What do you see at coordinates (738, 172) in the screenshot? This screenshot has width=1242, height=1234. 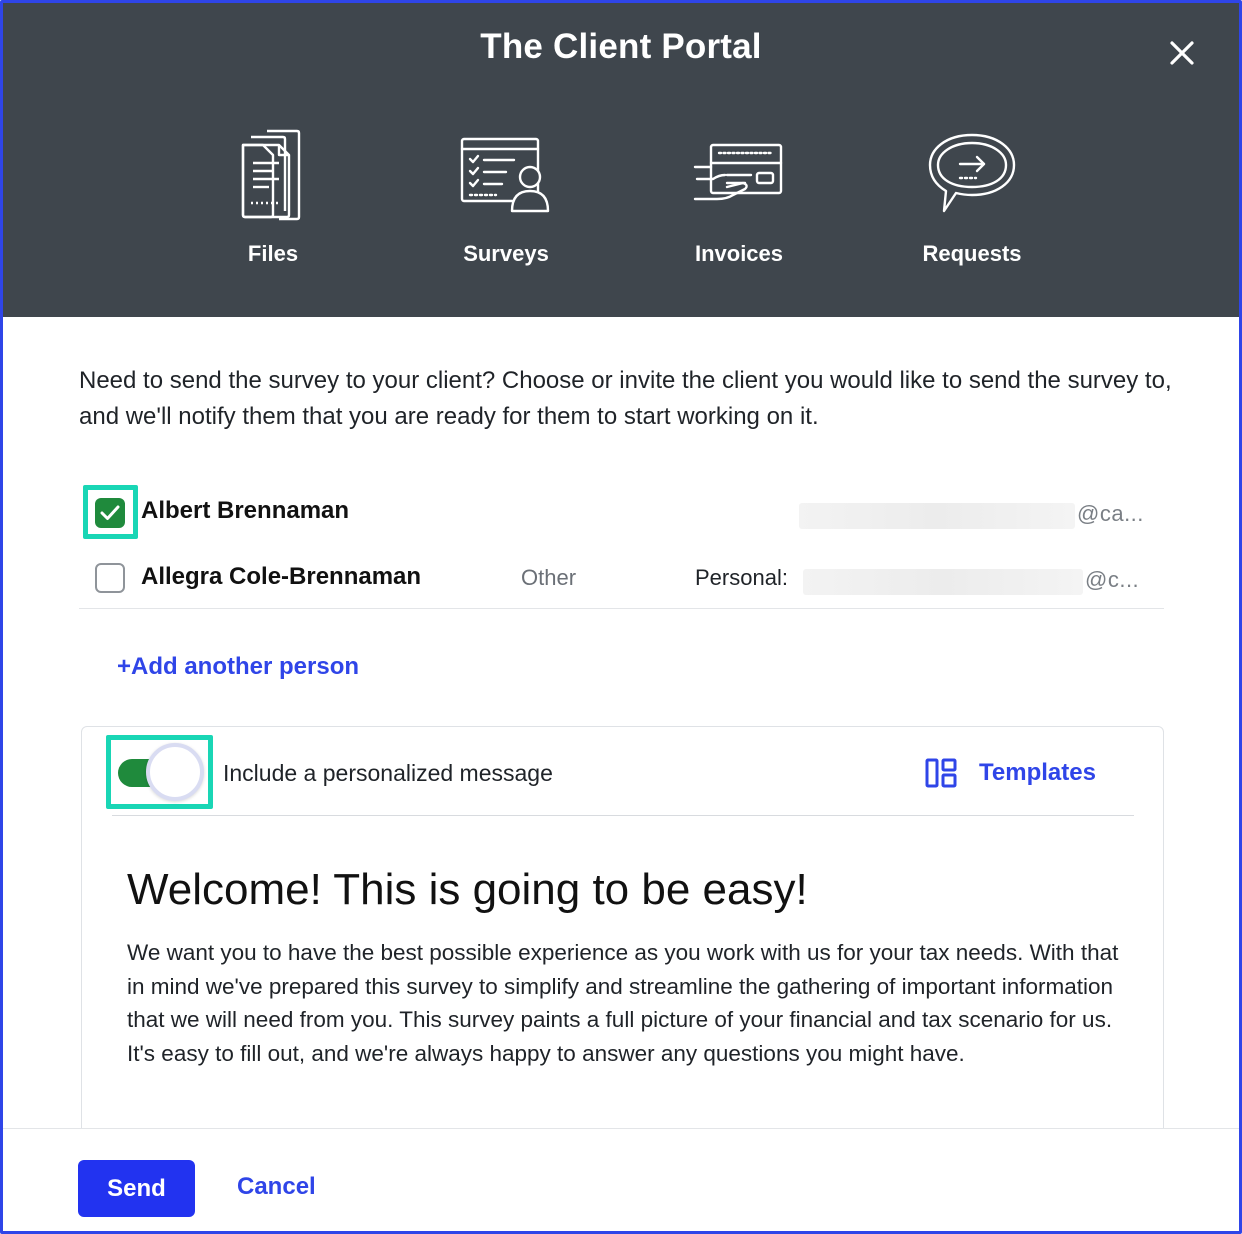 I see `invoice-icon` at bounding box center [738, 172].